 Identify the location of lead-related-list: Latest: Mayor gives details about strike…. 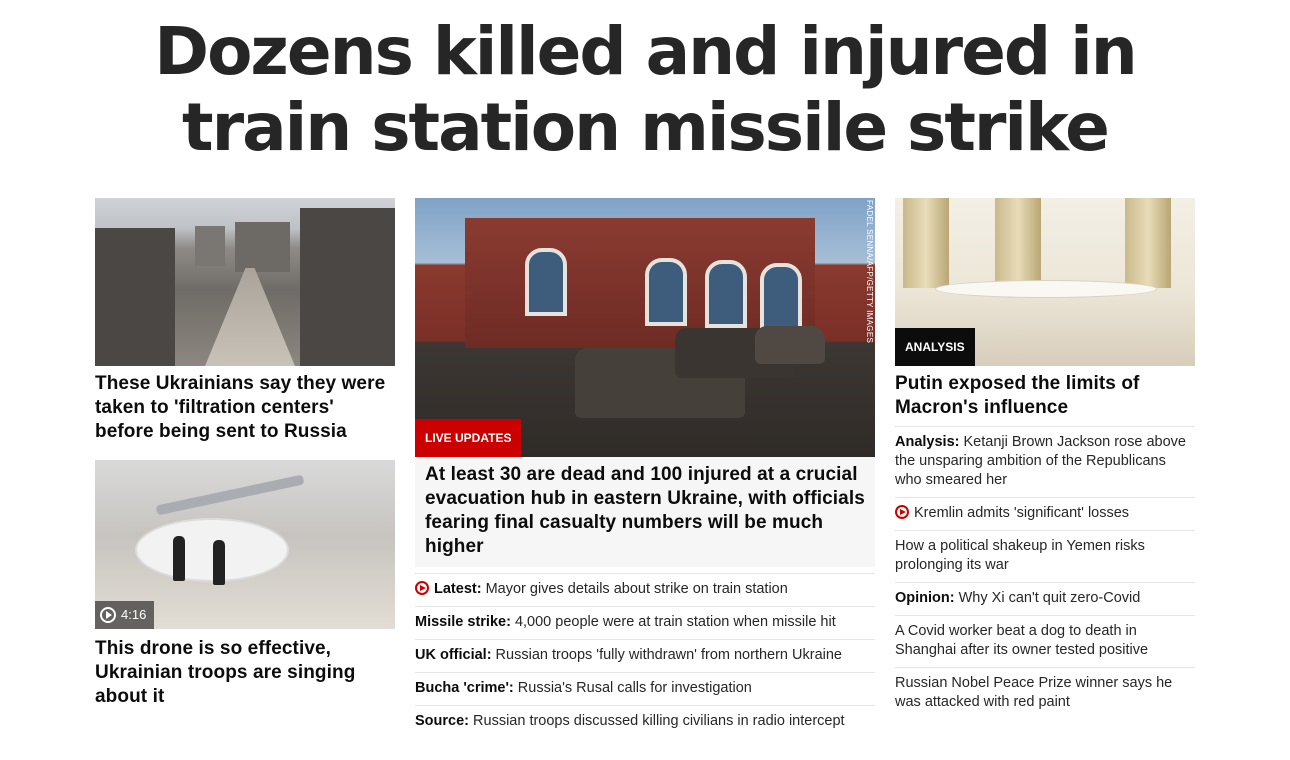
(645, 656).